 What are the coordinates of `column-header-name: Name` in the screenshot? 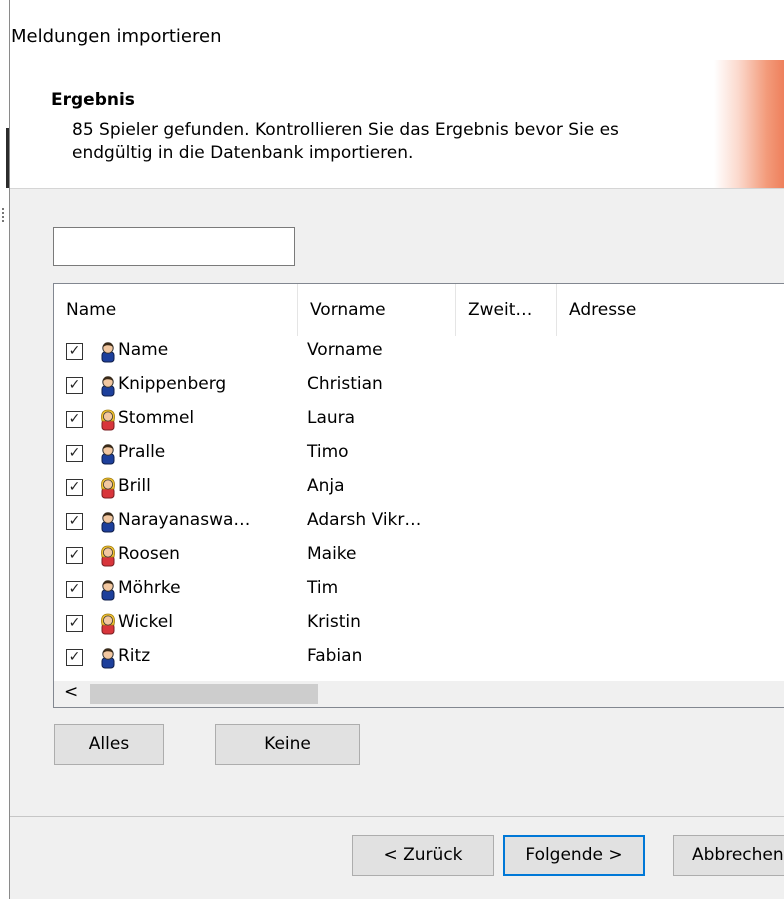 It's located at (176, 310).